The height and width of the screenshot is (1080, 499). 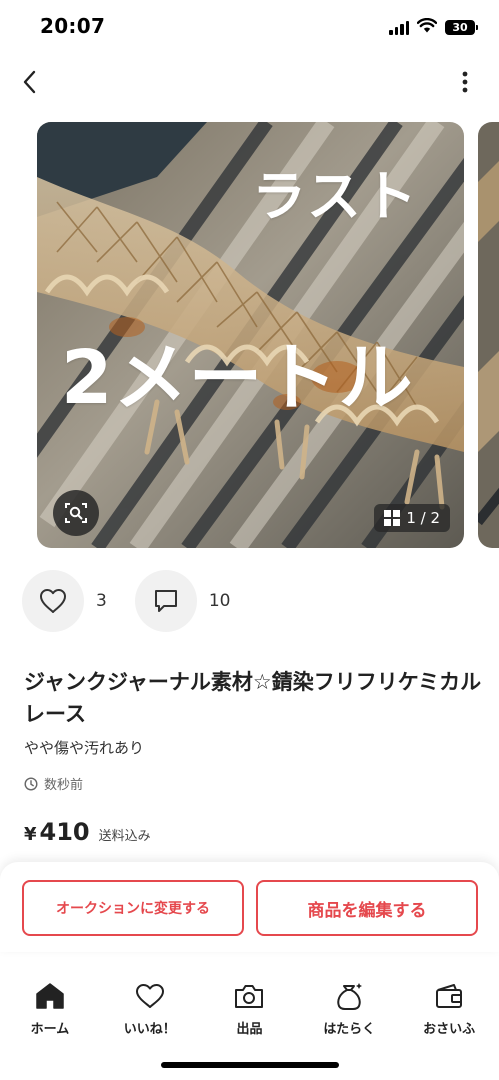 What do you see at coordinates (392, 518) in the screenshot?
I see `grid-icon` at bounding box center [392, 518].